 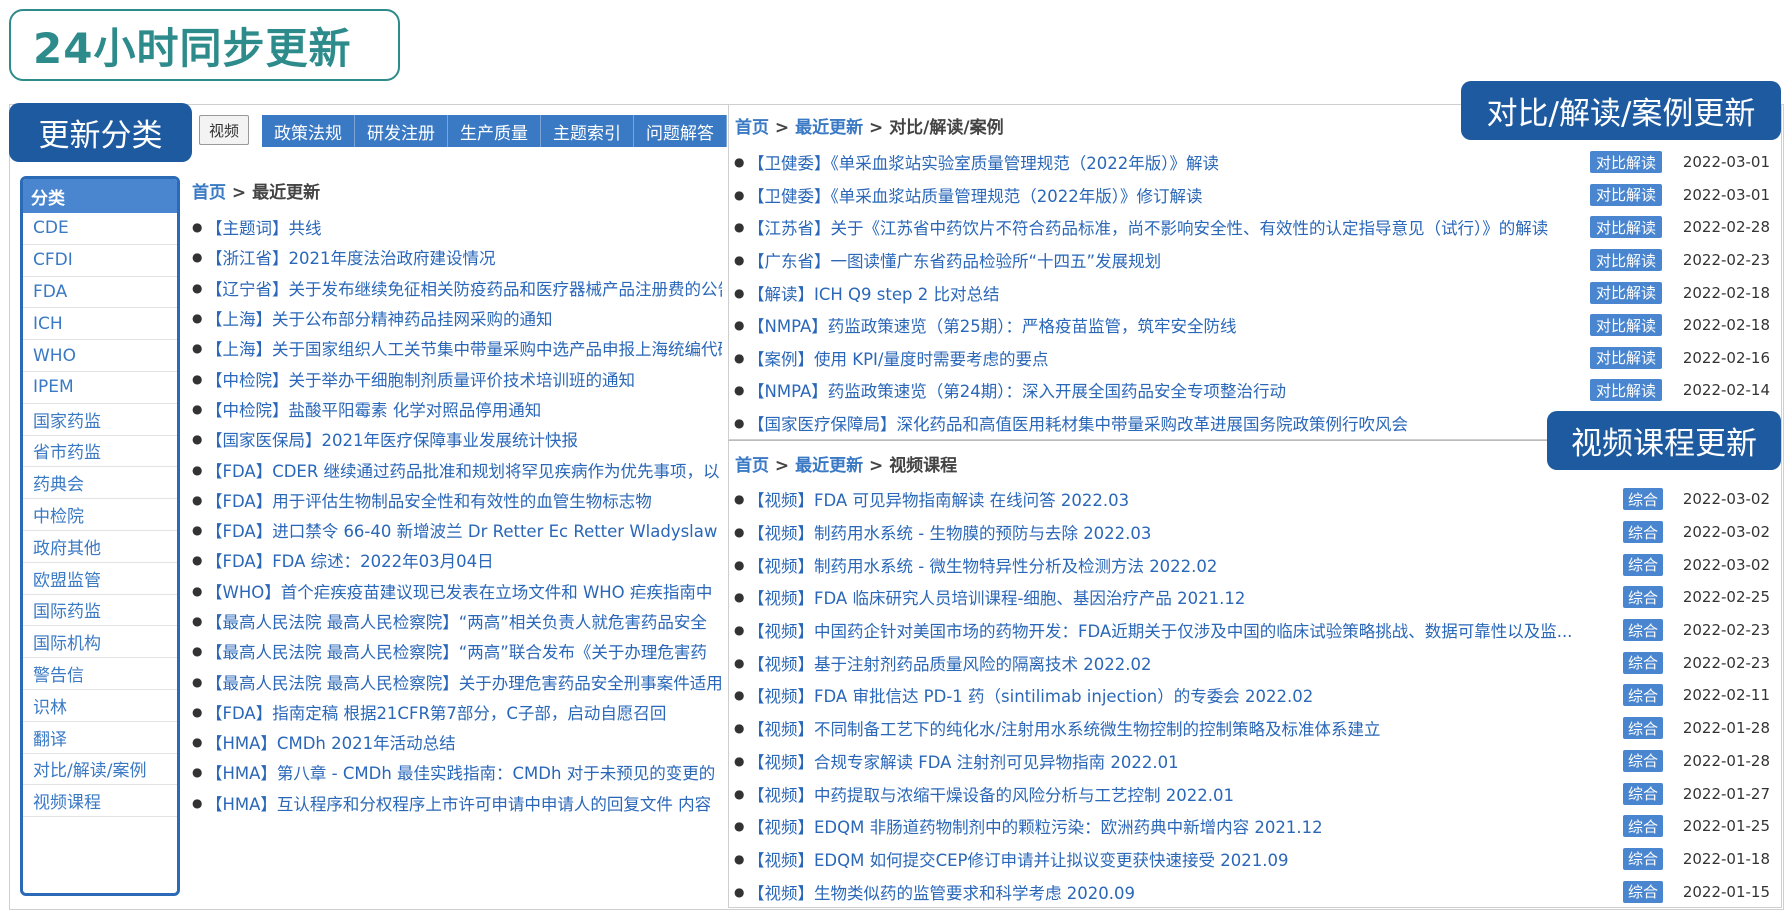 I want to click on list-item-link: 【视频】FDA 可见异物指南解读 在线问答 2022.03, so click(x=938, y=499).